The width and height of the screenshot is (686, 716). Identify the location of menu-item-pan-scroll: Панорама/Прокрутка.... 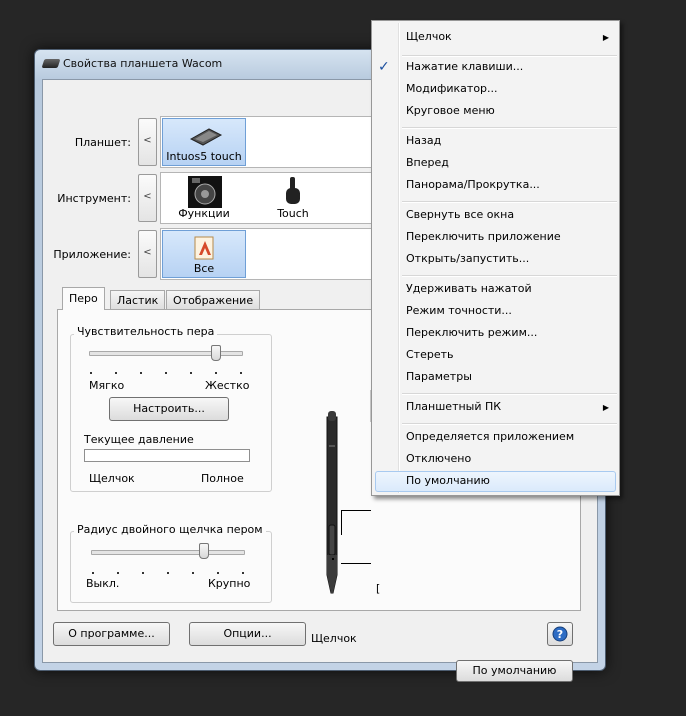
(473, 184).